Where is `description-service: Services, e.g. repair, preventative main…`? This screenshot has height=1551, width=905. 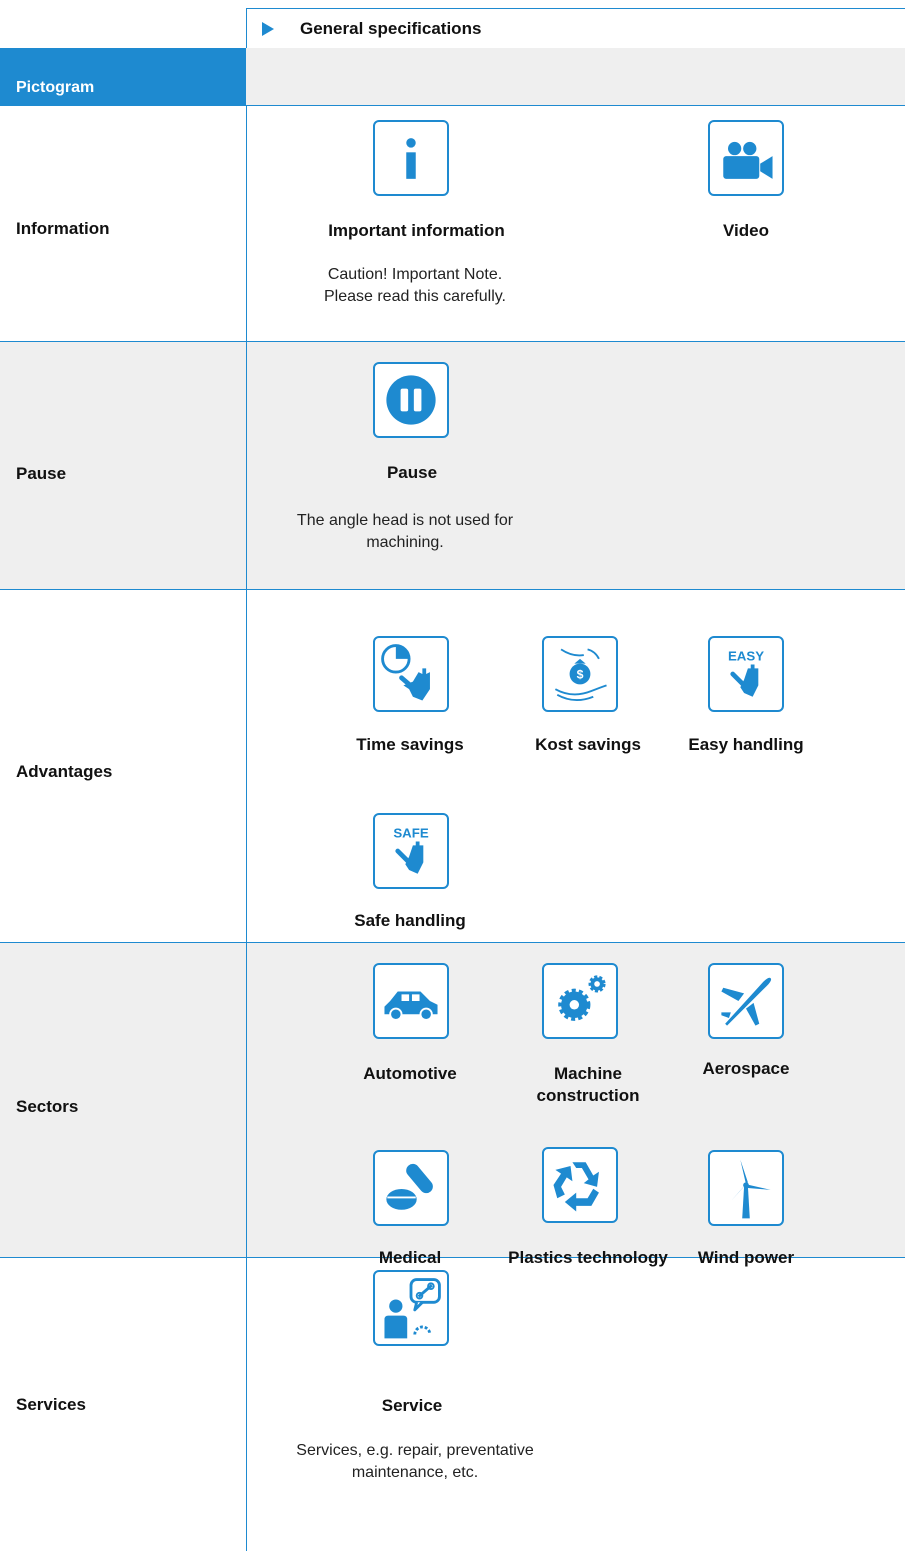 description-service: Services, e.g. repair, preventative main… is located at coordinates (415, 1462).